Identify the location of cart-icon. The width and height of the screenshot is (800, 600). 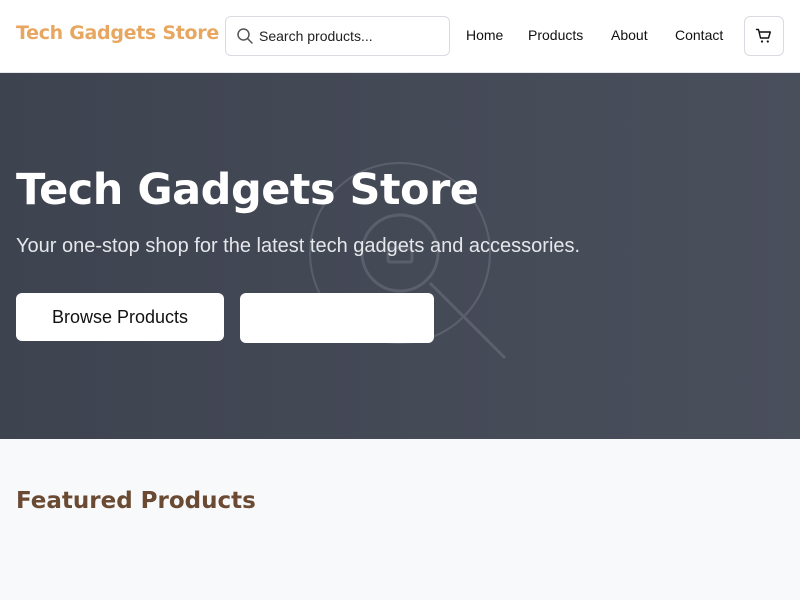
(763, 35).